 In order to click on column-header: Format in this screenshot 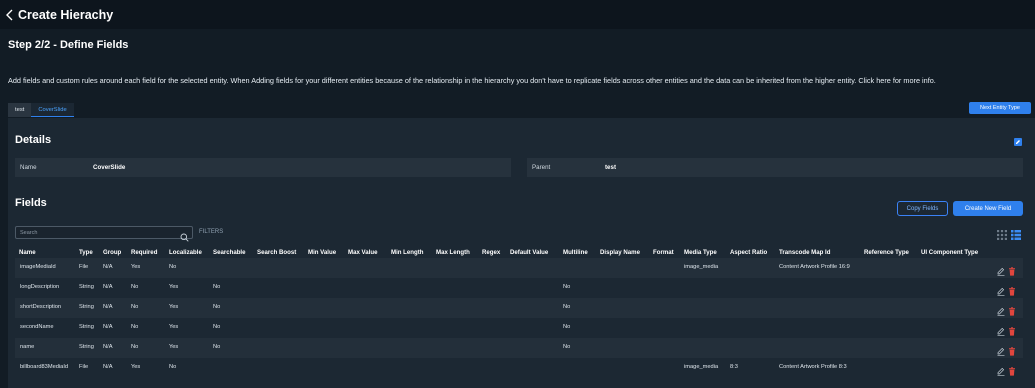, I will do `click(663, 252)`.